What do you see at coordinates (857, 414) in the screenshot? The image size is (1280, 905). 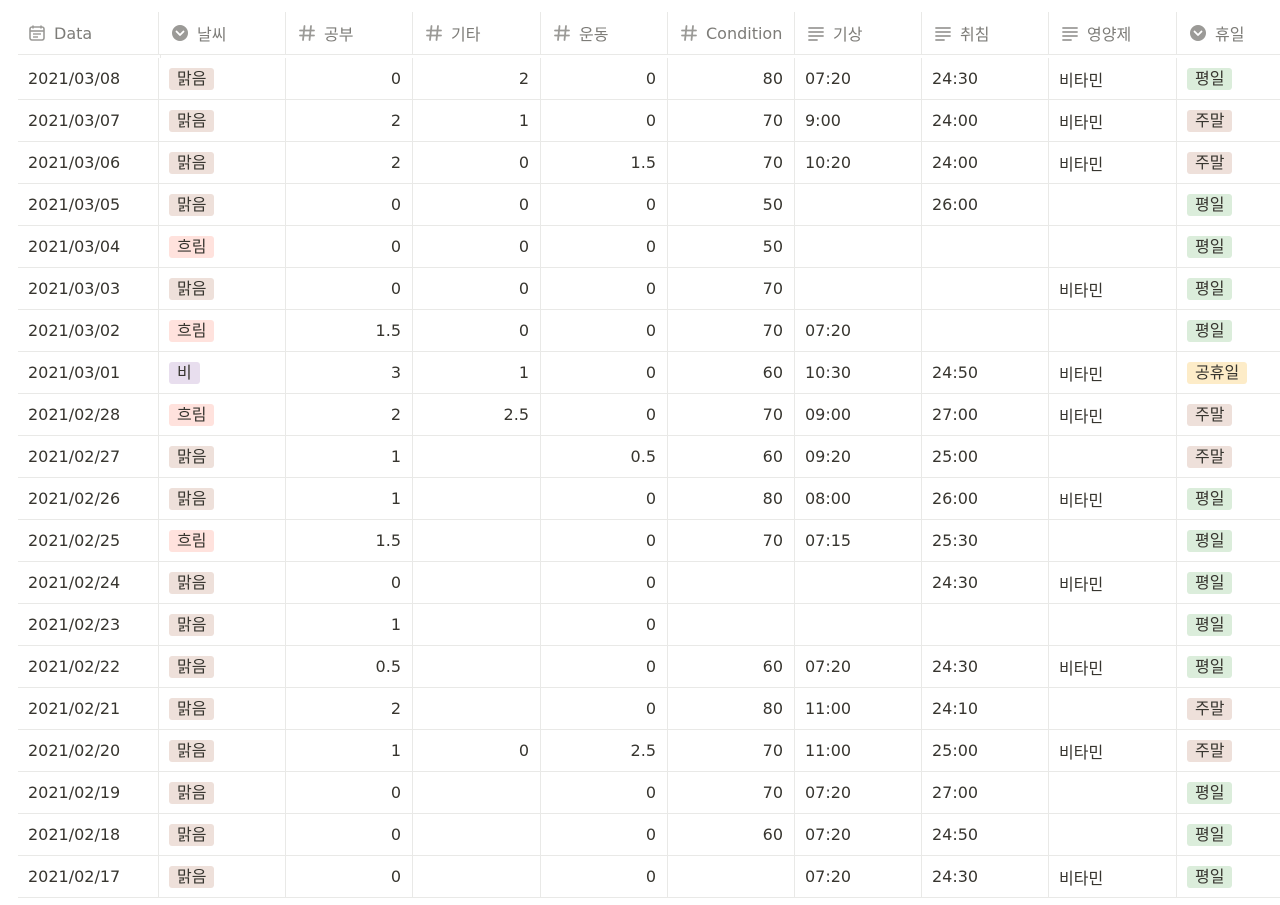 I see `wake-cell: 09:00` at bounding box center [857, 414].